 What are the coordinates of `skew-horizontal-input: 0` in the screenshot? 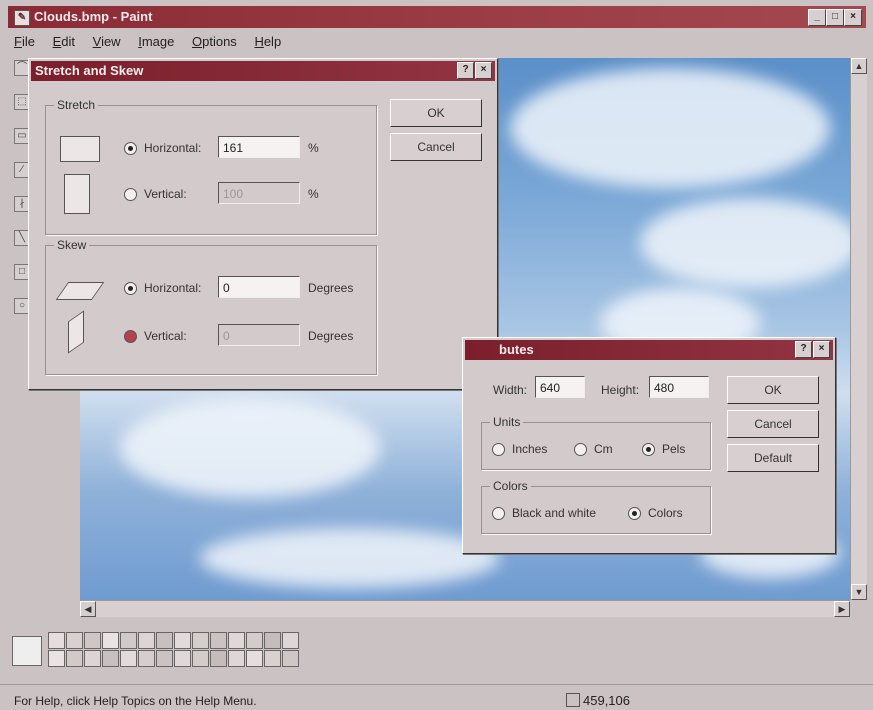 It's located at (259, 287).